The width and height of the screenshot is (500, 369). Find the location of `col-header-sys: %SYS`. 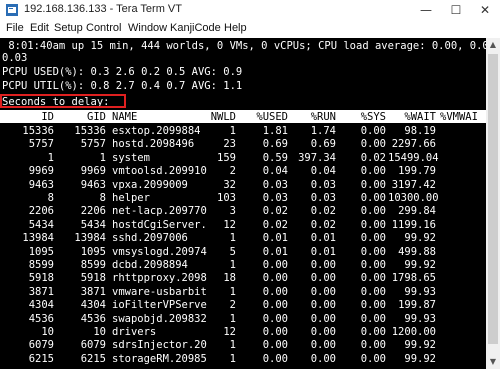

col-header-sys: %SYS is located at coordinates (373, 117).